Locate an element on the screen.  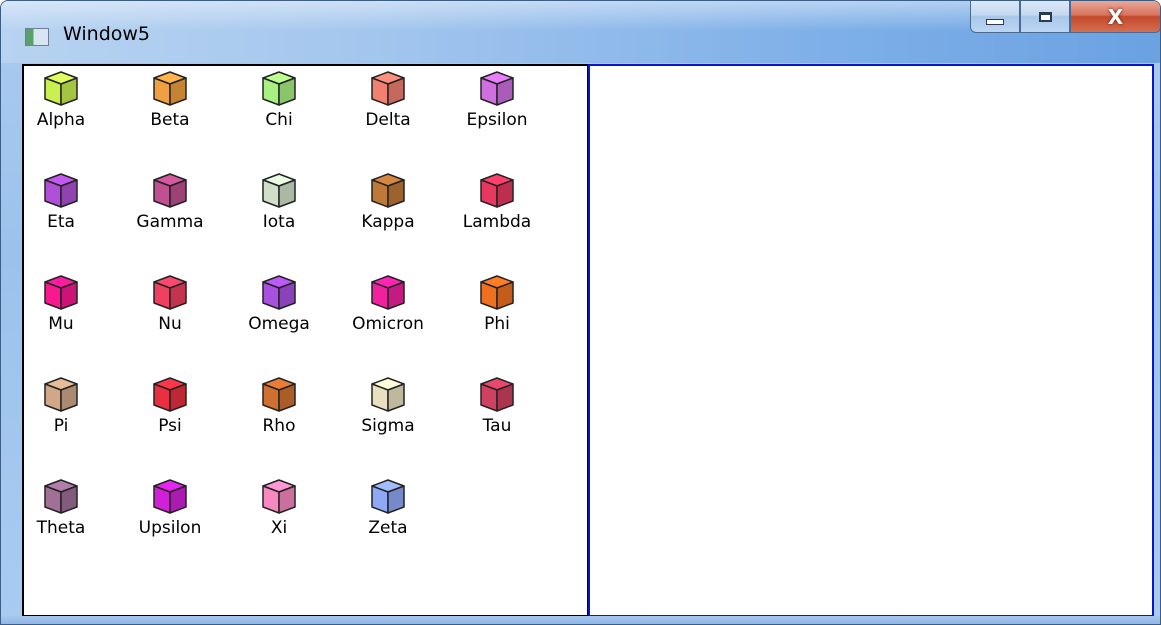
close-button: X is located at coordinates (1115, 17).